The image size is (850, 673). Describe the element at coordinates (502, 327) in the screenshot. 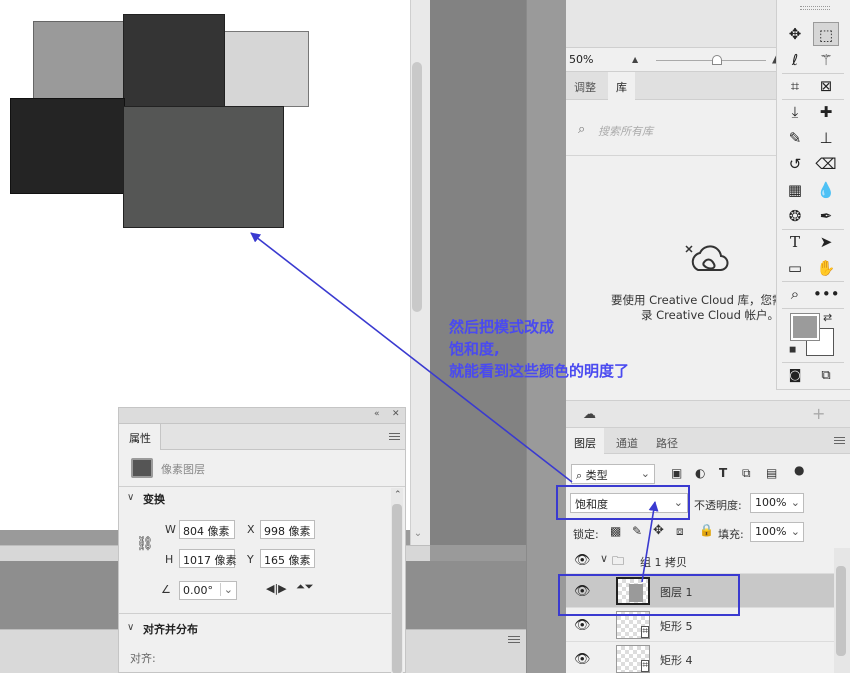

I see `annotation-line-1: 然后把模式改成` at that location.